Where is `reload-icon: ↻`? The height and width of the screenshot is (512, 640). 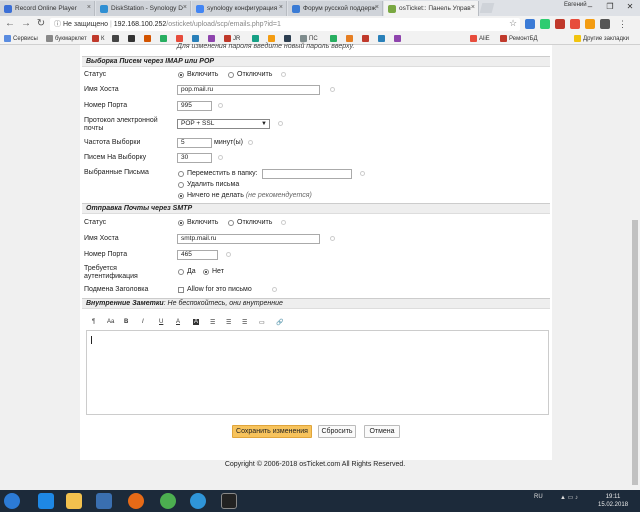
reload-icon: ↻ is located at coordinates (41, 24).